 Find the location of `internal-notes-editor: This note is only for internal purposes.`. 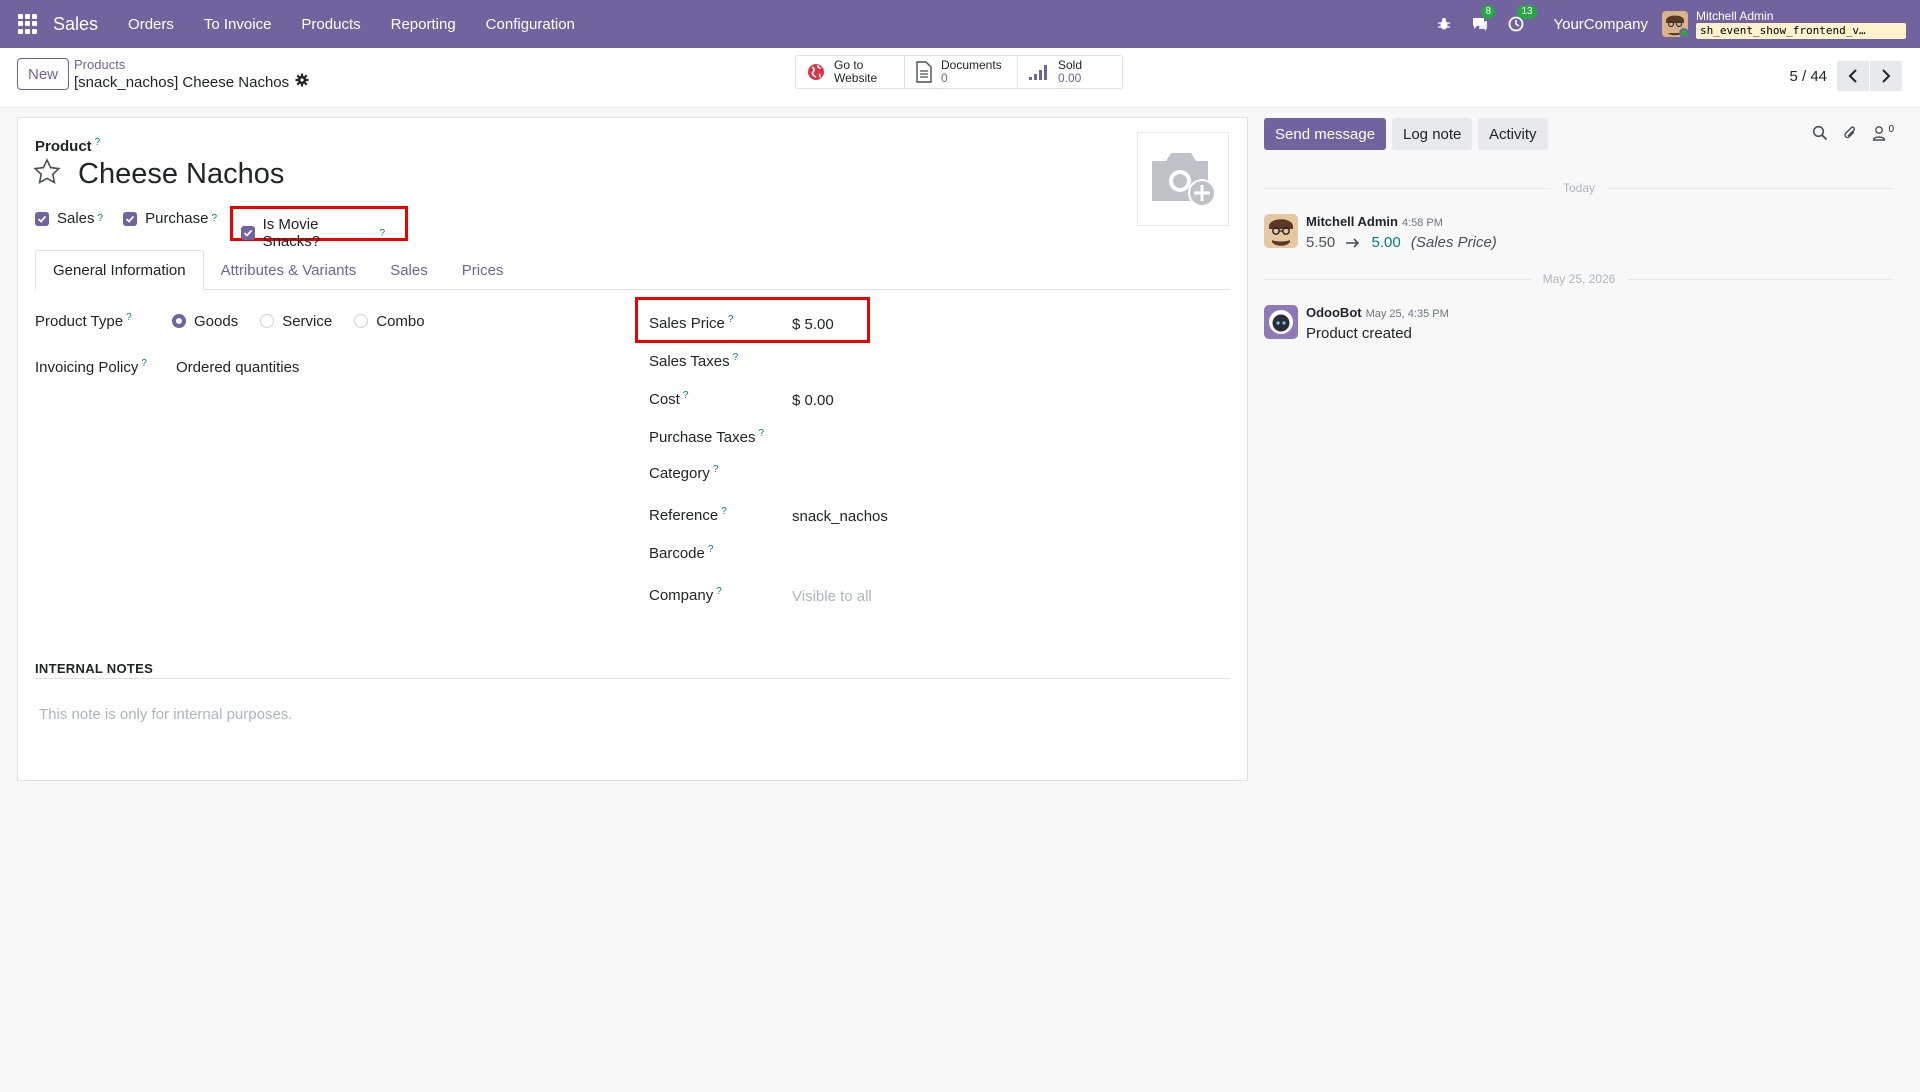

internal-notes-editor: This note is only for internal purposes. is located at coordinates (165, 714).